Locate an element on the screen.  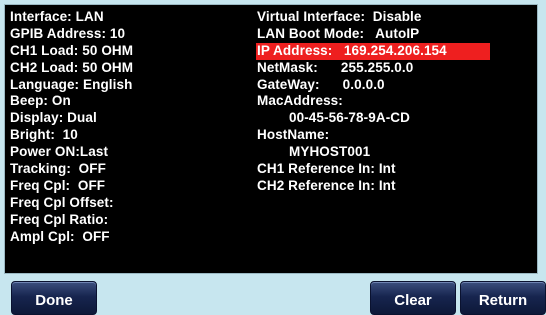
clear-button: Clear is located at coordinates (413, 298).